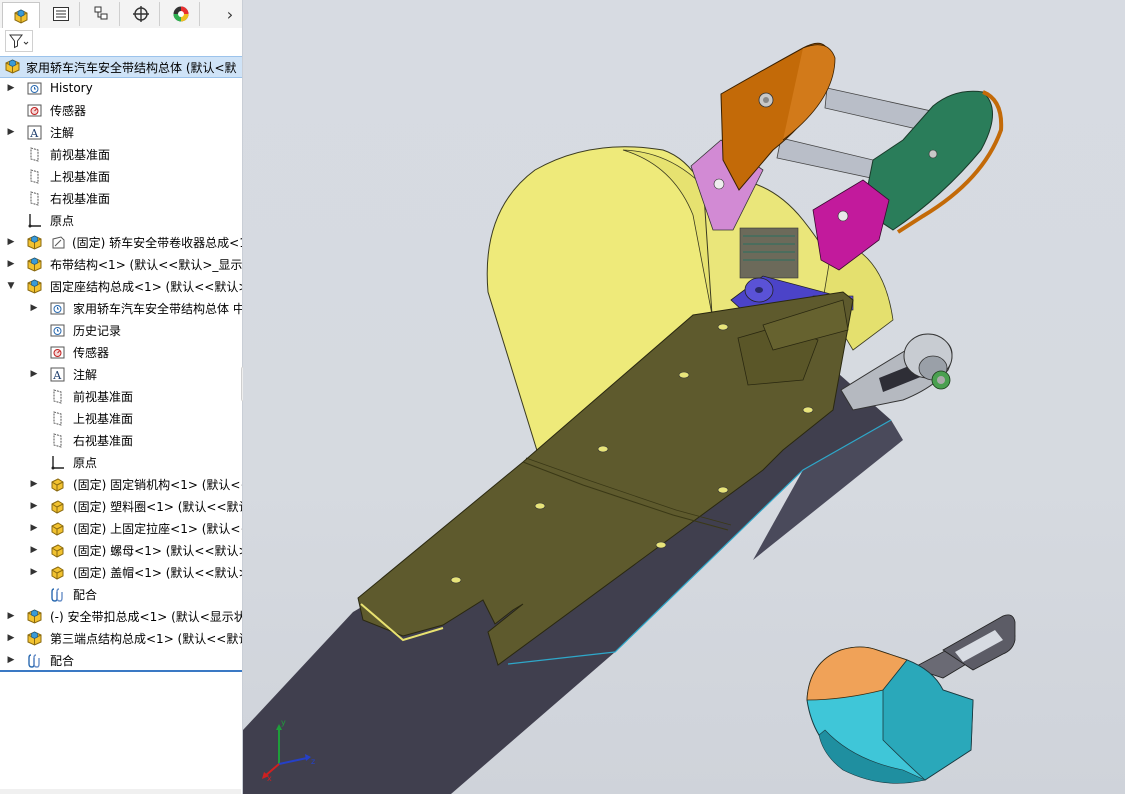  I want to click on tree-item: ▶ (固定) 盖帽<1> (默认<<默认>, so click(121, 572).